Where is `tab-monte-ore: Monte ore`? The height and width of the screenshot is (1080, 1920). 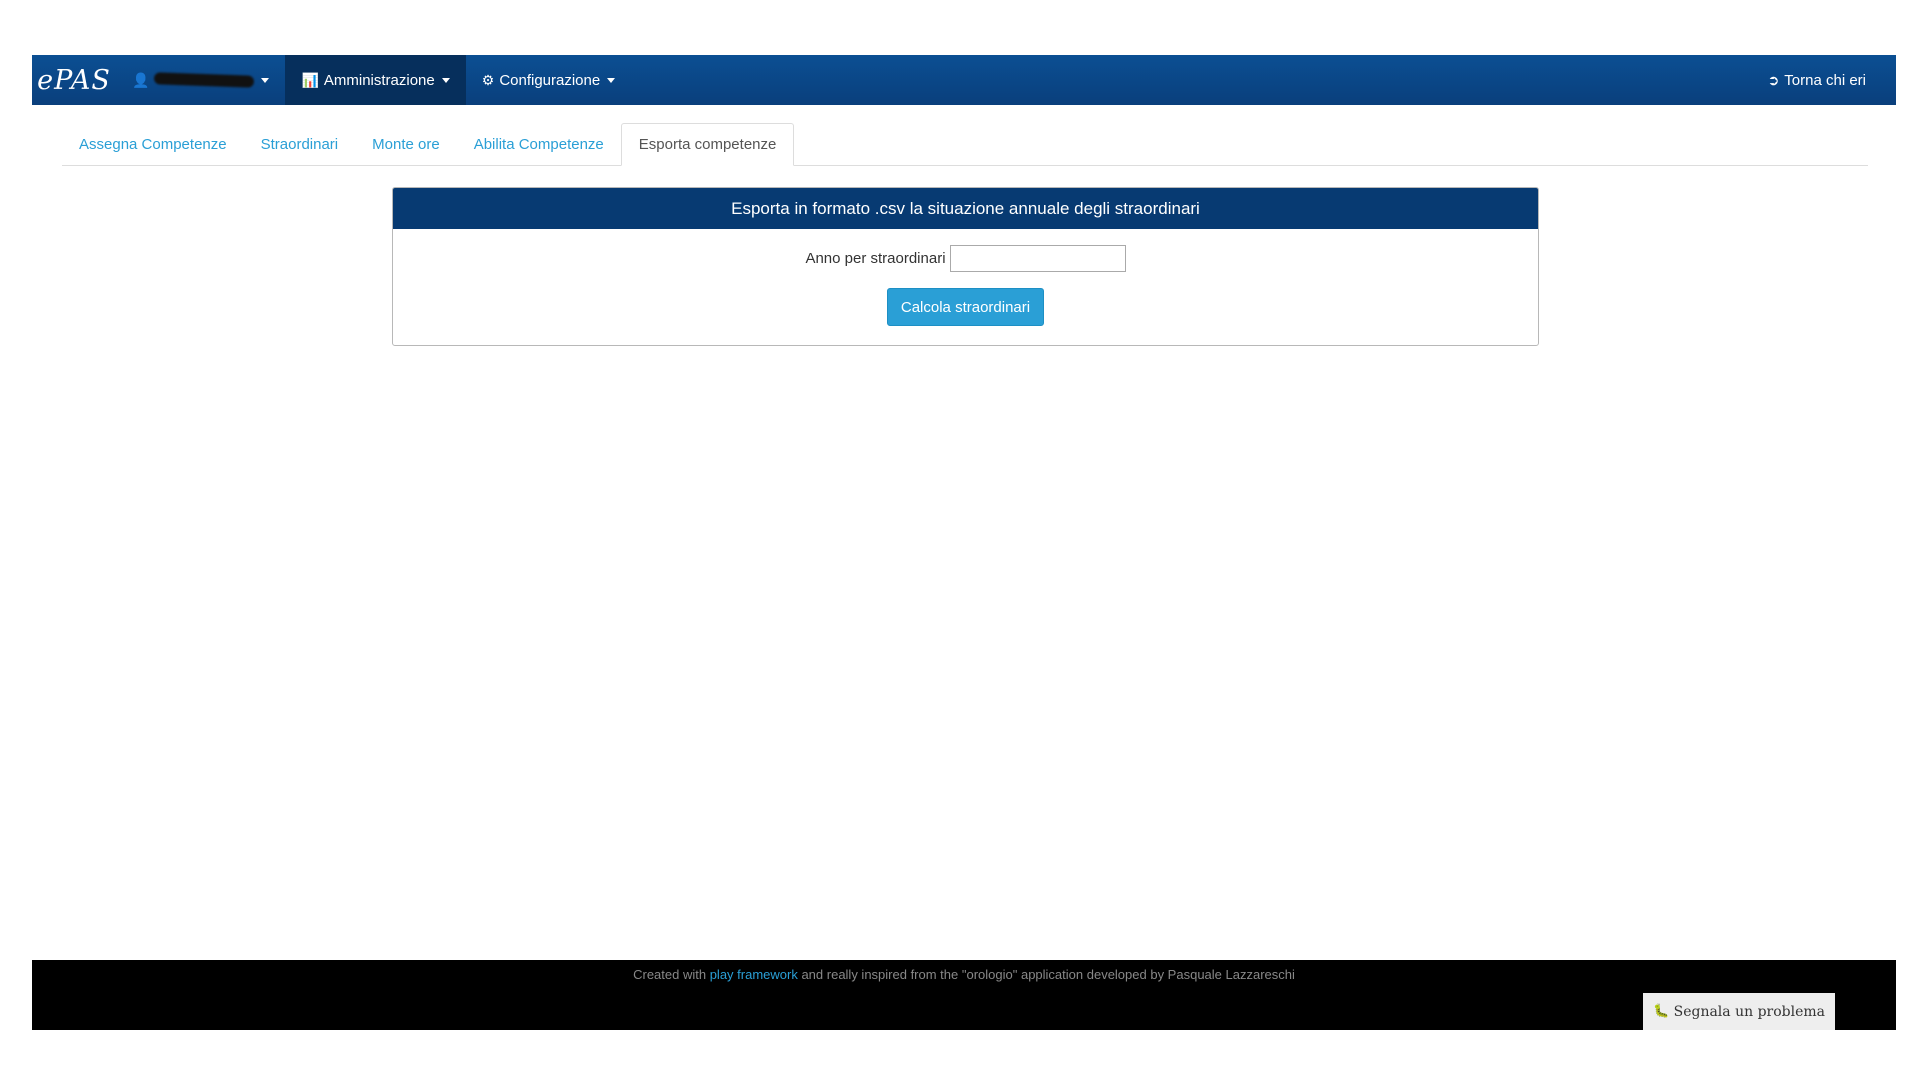 tab-monte-ore: Monte ore is located at coordinates (406, 144).